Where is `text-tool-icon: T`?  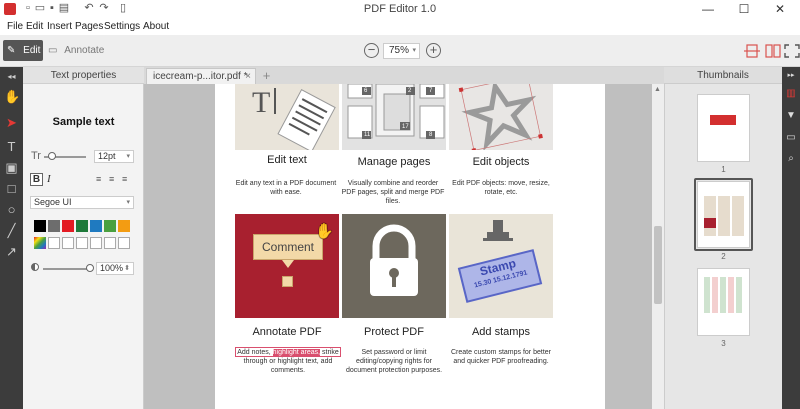
text-tool-icon: T is located at coordinates (11, 146).